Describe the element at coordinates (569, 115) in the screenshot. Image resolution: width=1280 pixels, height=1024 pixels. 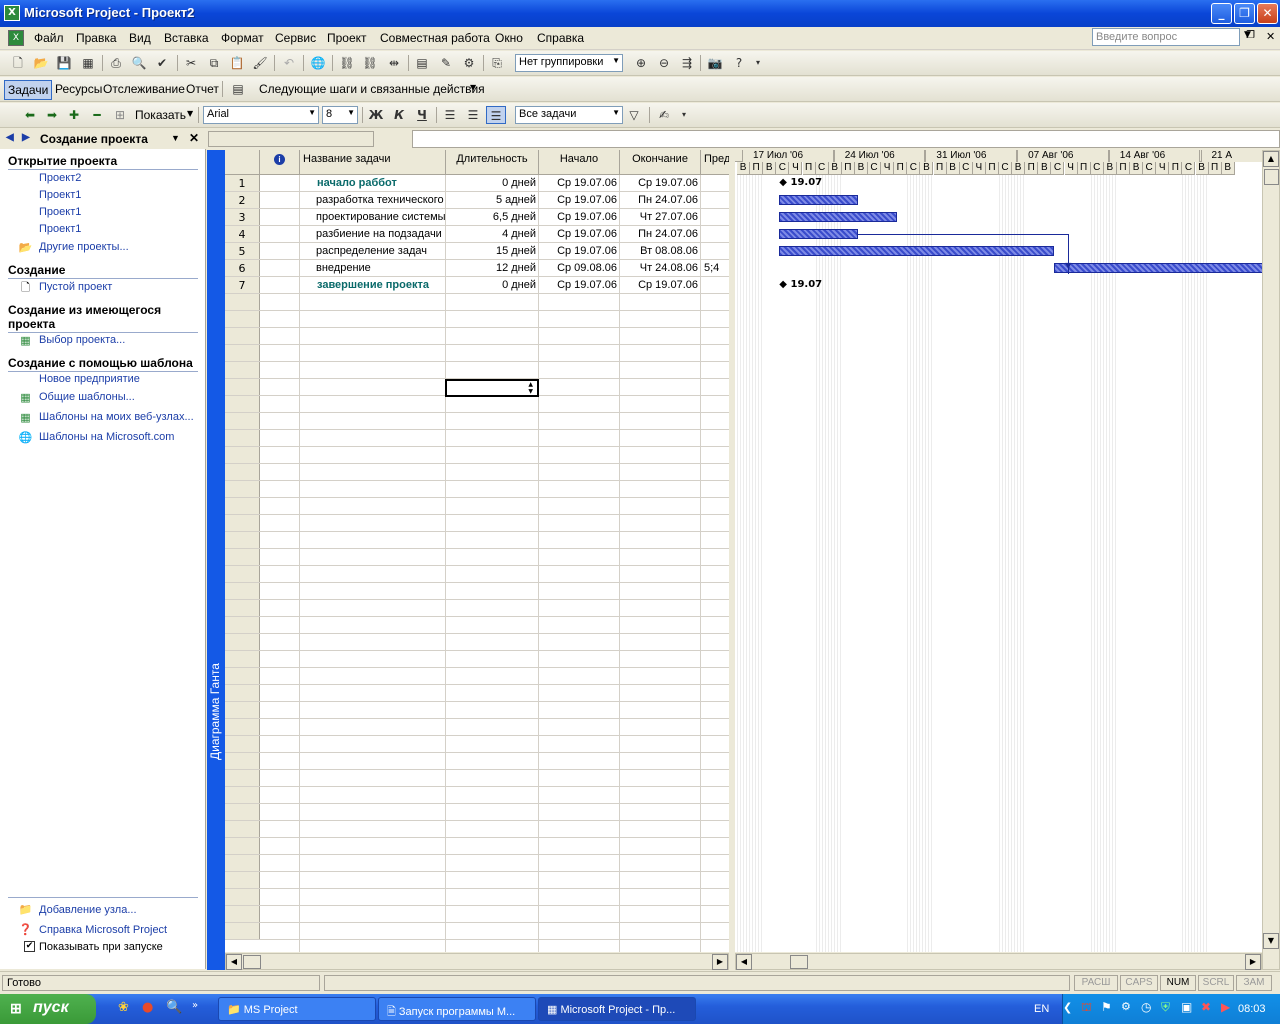
I see `filter-select: Все задачи ▼` at that location.